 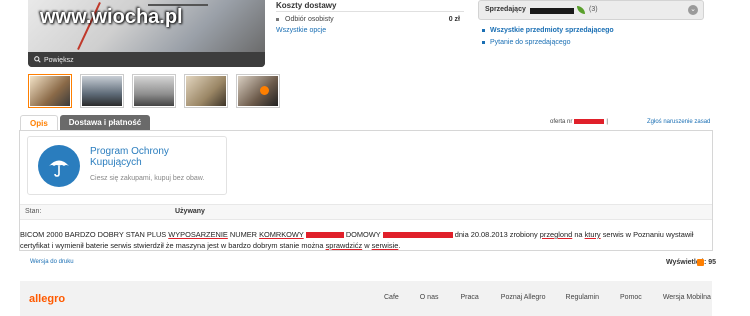 What do you see at coordinates (469, 297) in the screenshot?
I see `footer-link-jobs: Praca` at bounding box center [469, 297].